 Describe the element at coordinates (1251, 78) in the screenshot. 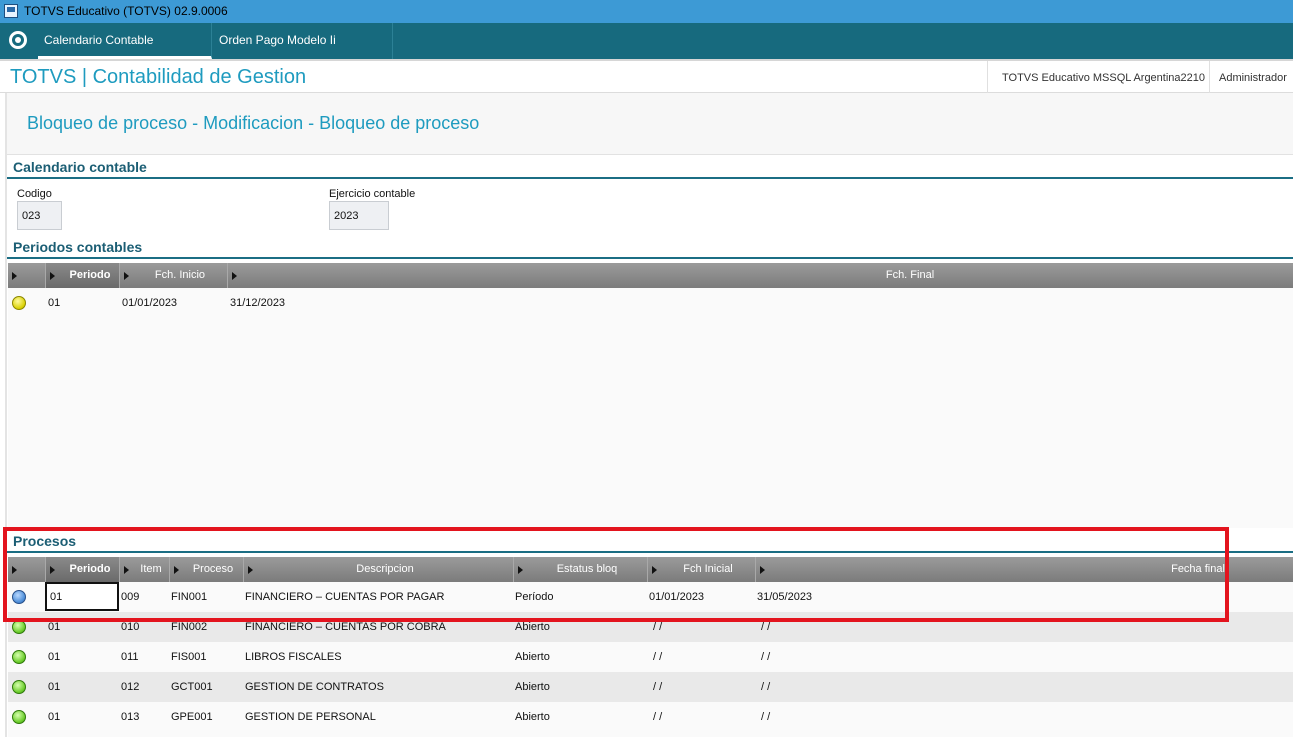

I see `user-label: Administrador` at that location.